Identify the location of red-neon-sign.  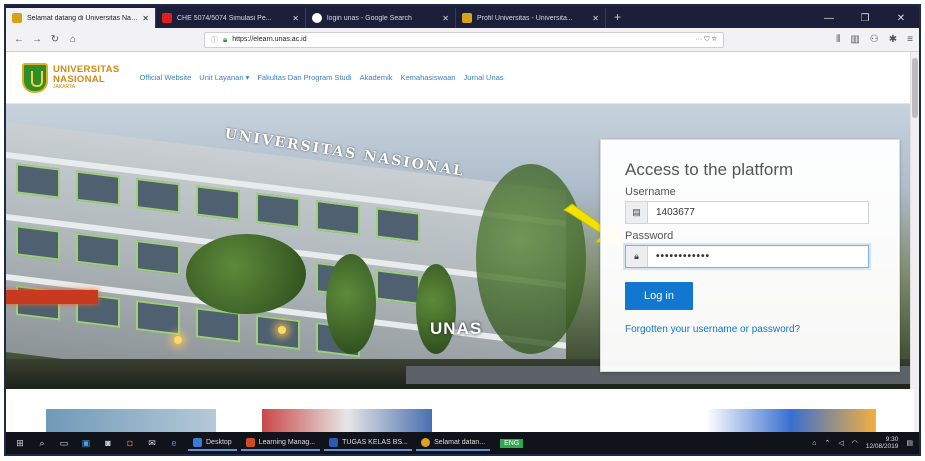
(52, 297).